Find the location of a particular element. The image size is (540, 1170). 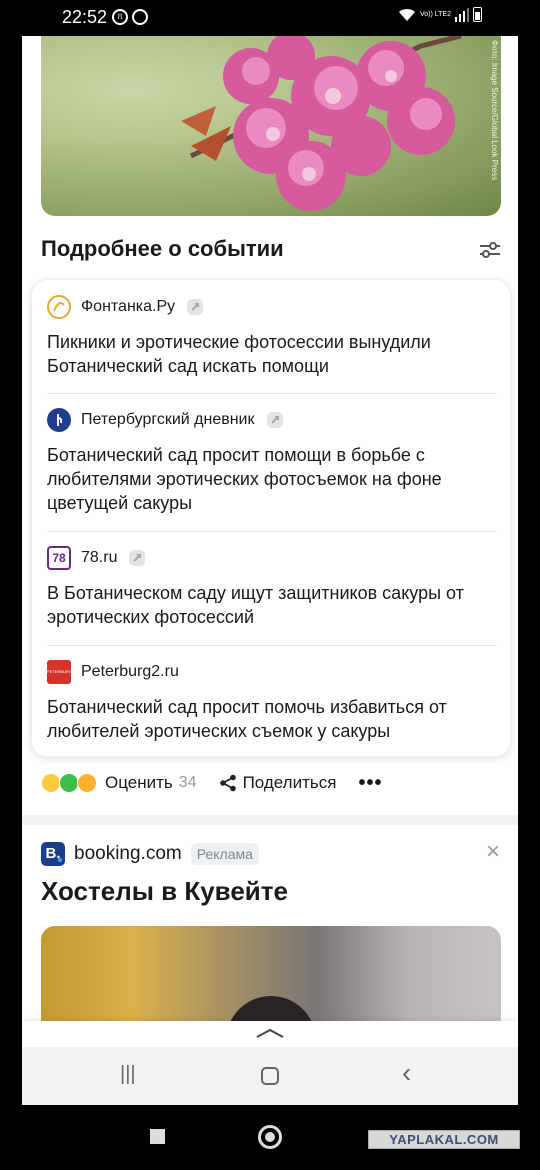

reaction-emojis is located at coordinates (69, 783).